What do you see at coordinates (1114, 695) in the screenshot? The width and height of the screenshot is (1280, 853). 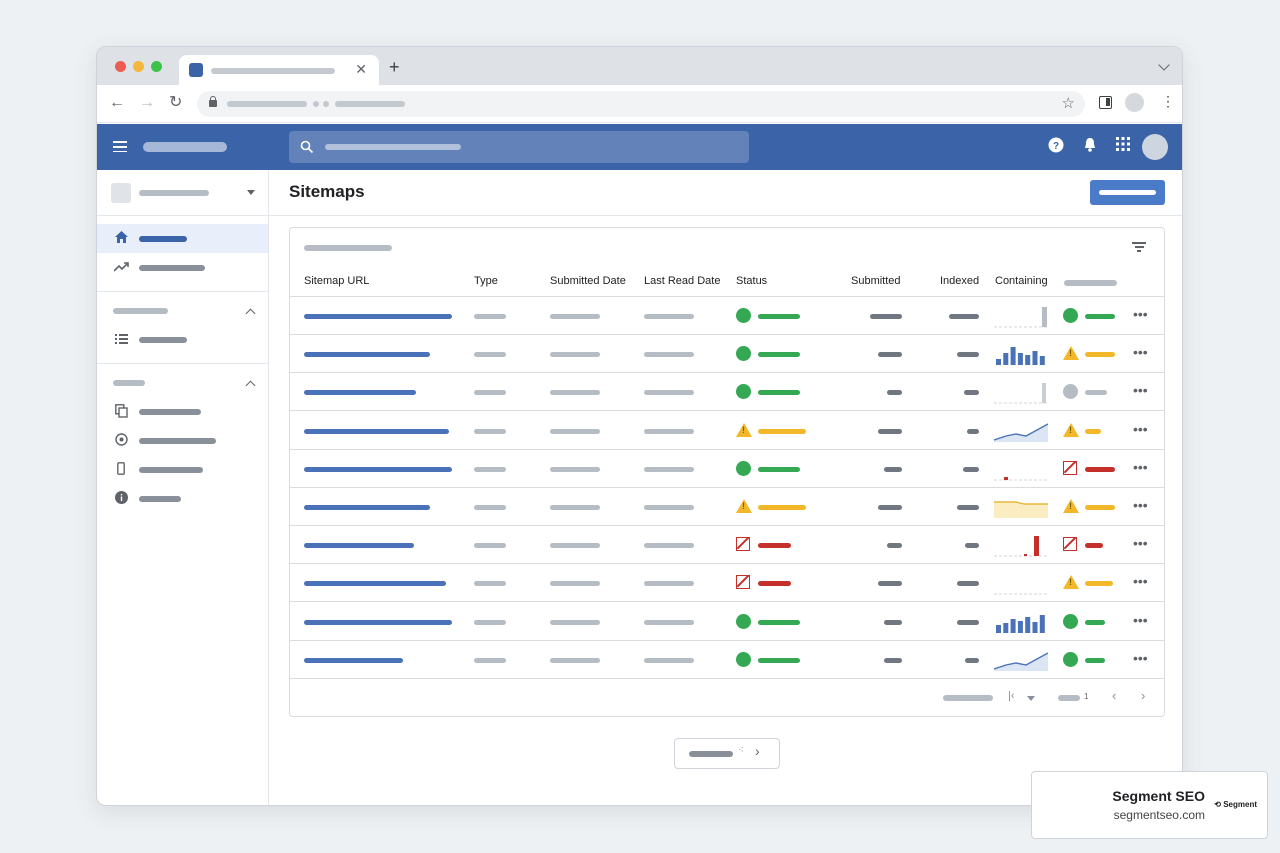 I see `prev-page-icon: ‹` at bounding box center [1114, 695].